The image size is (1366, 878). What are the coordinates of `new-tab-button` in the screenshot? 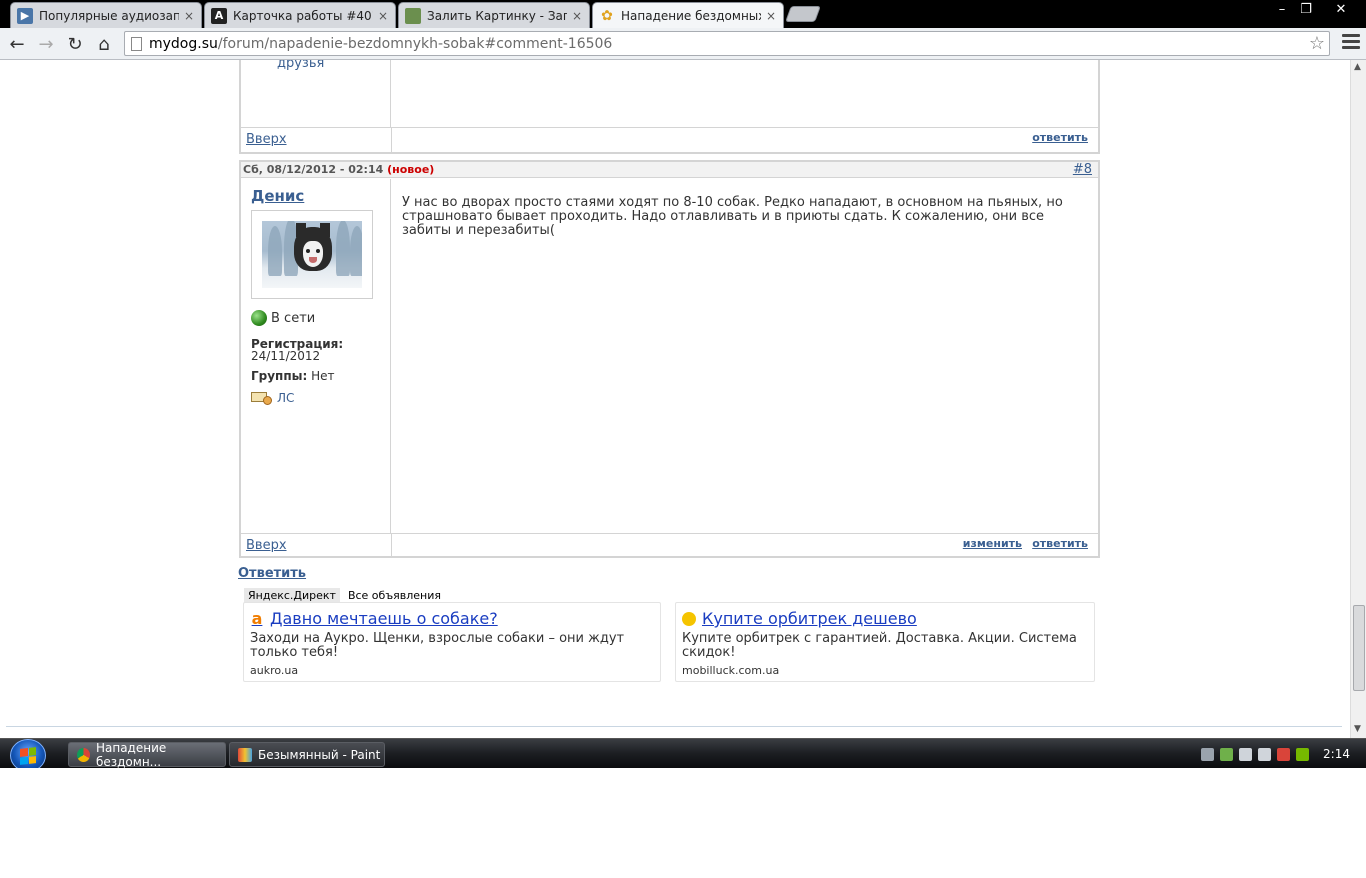 It's located at (803, 14).